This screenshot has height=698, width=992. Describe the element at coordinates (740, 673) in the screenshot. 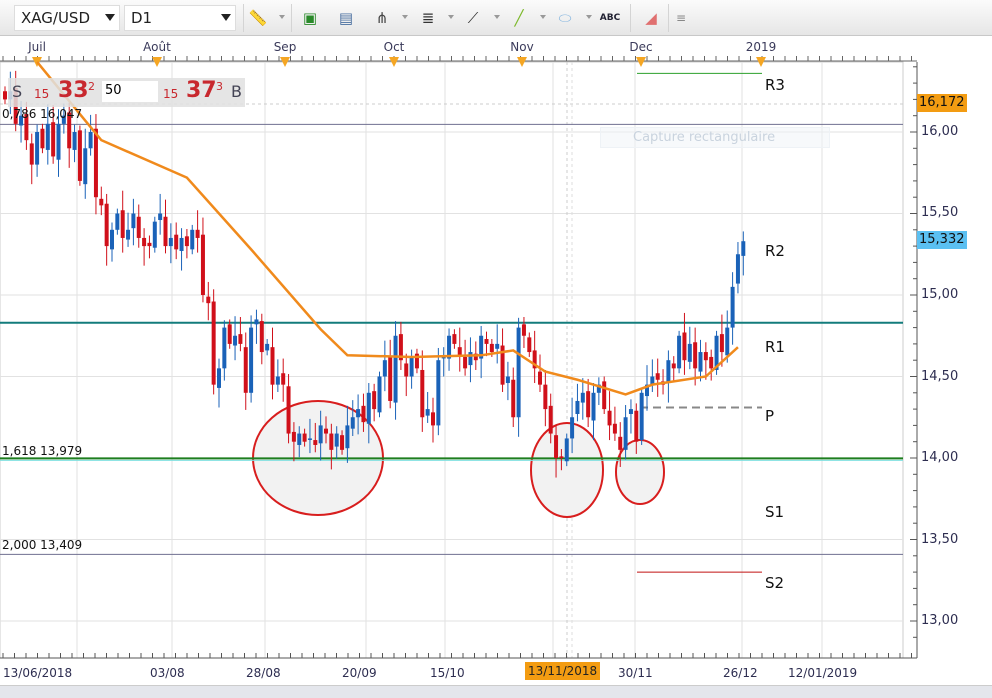

I see `x-tick: 26/12` at that location.